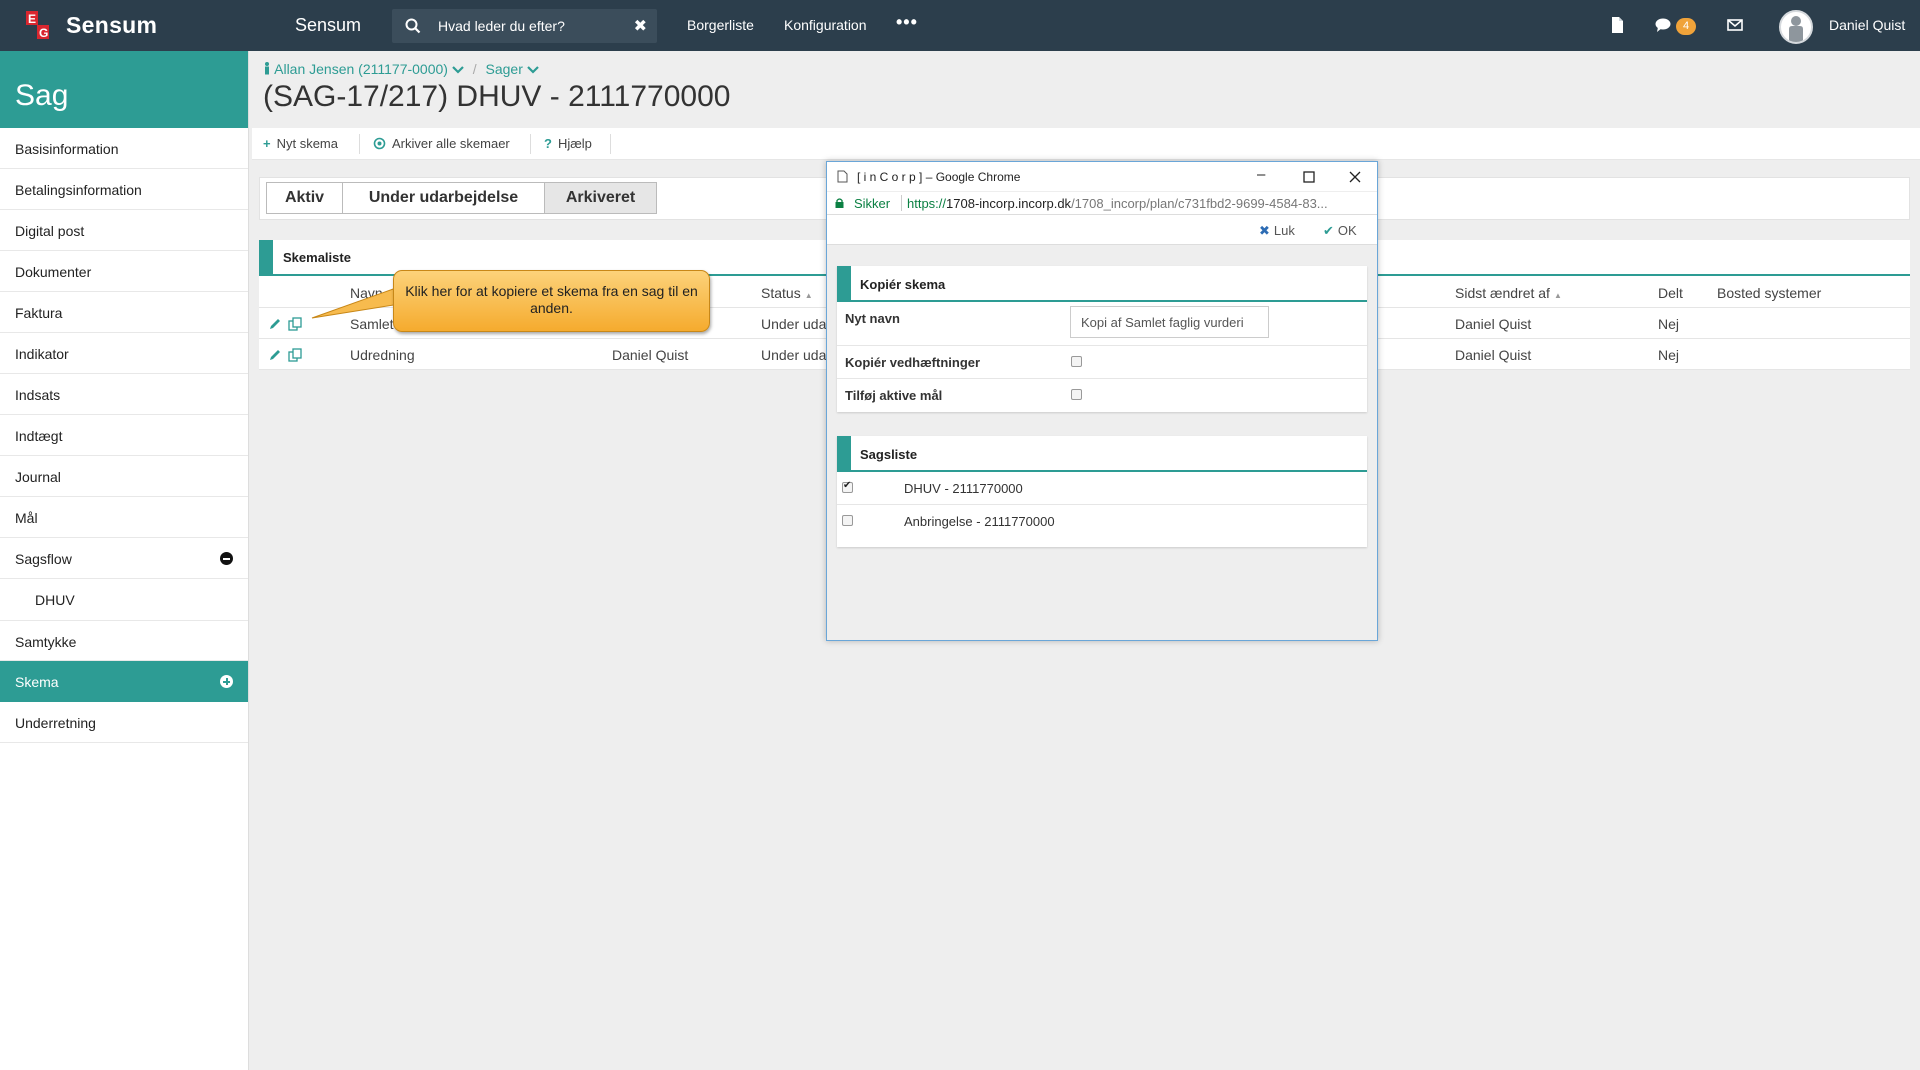 The width and height of the screenshot is (1920, 1070). What do you see at coordinates (600, 198) in the screenshot?
I see `tab-arkiveret: Arkiveret` at bounding box center [600, 198].